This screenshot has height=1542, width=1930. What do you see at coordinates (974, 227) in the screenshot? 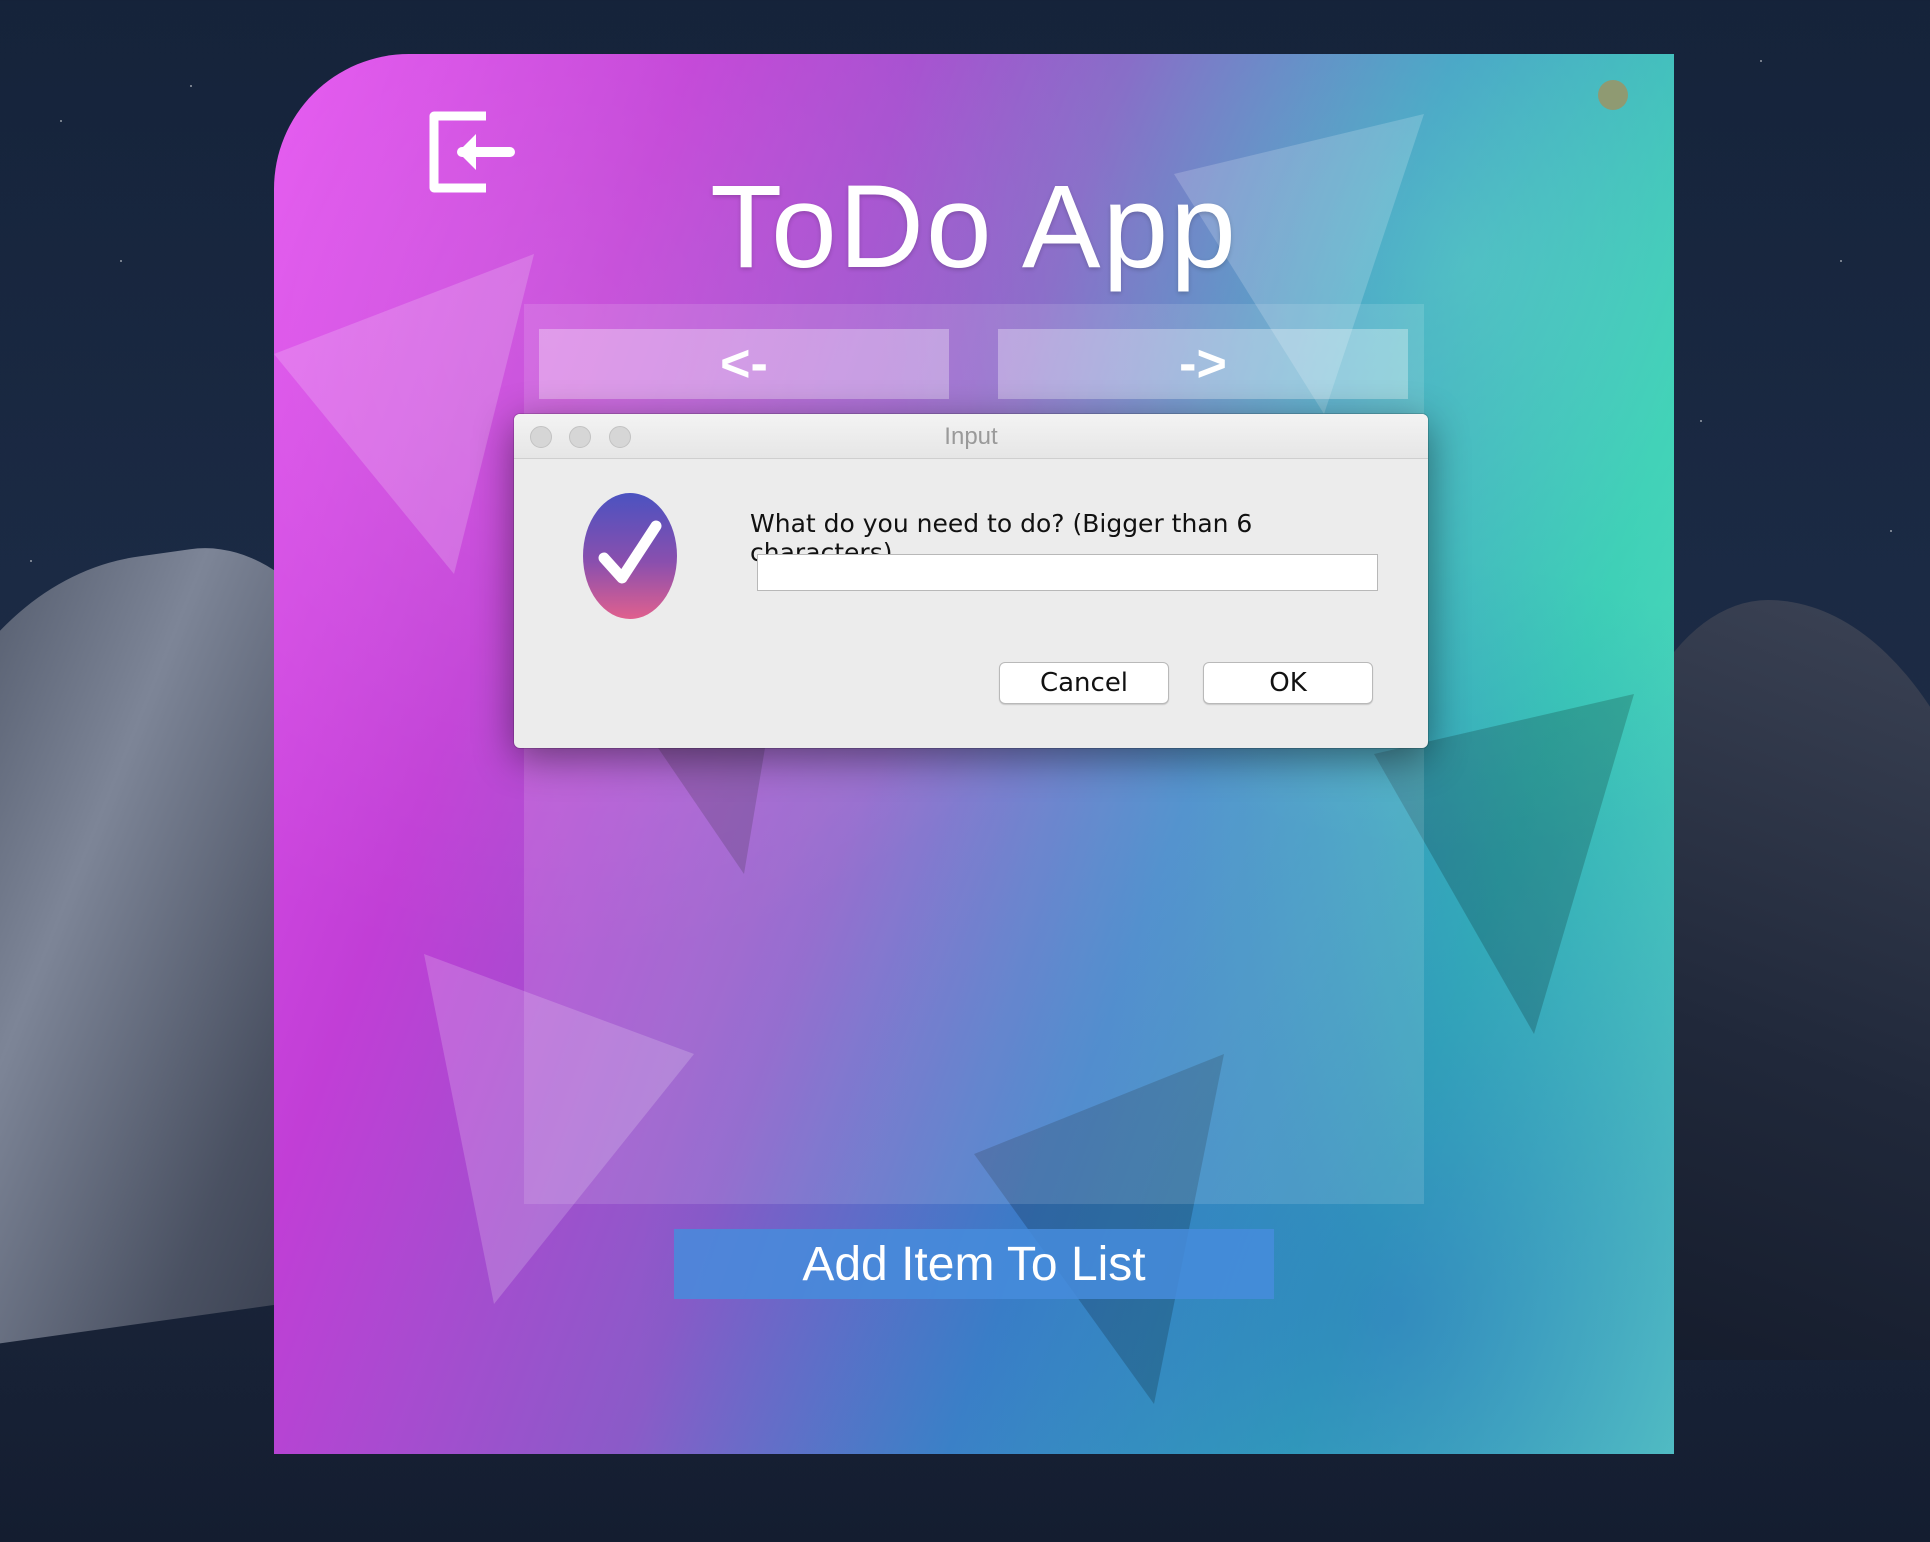
I see `app-title: ToDo App` at bounding box center [974, 227].